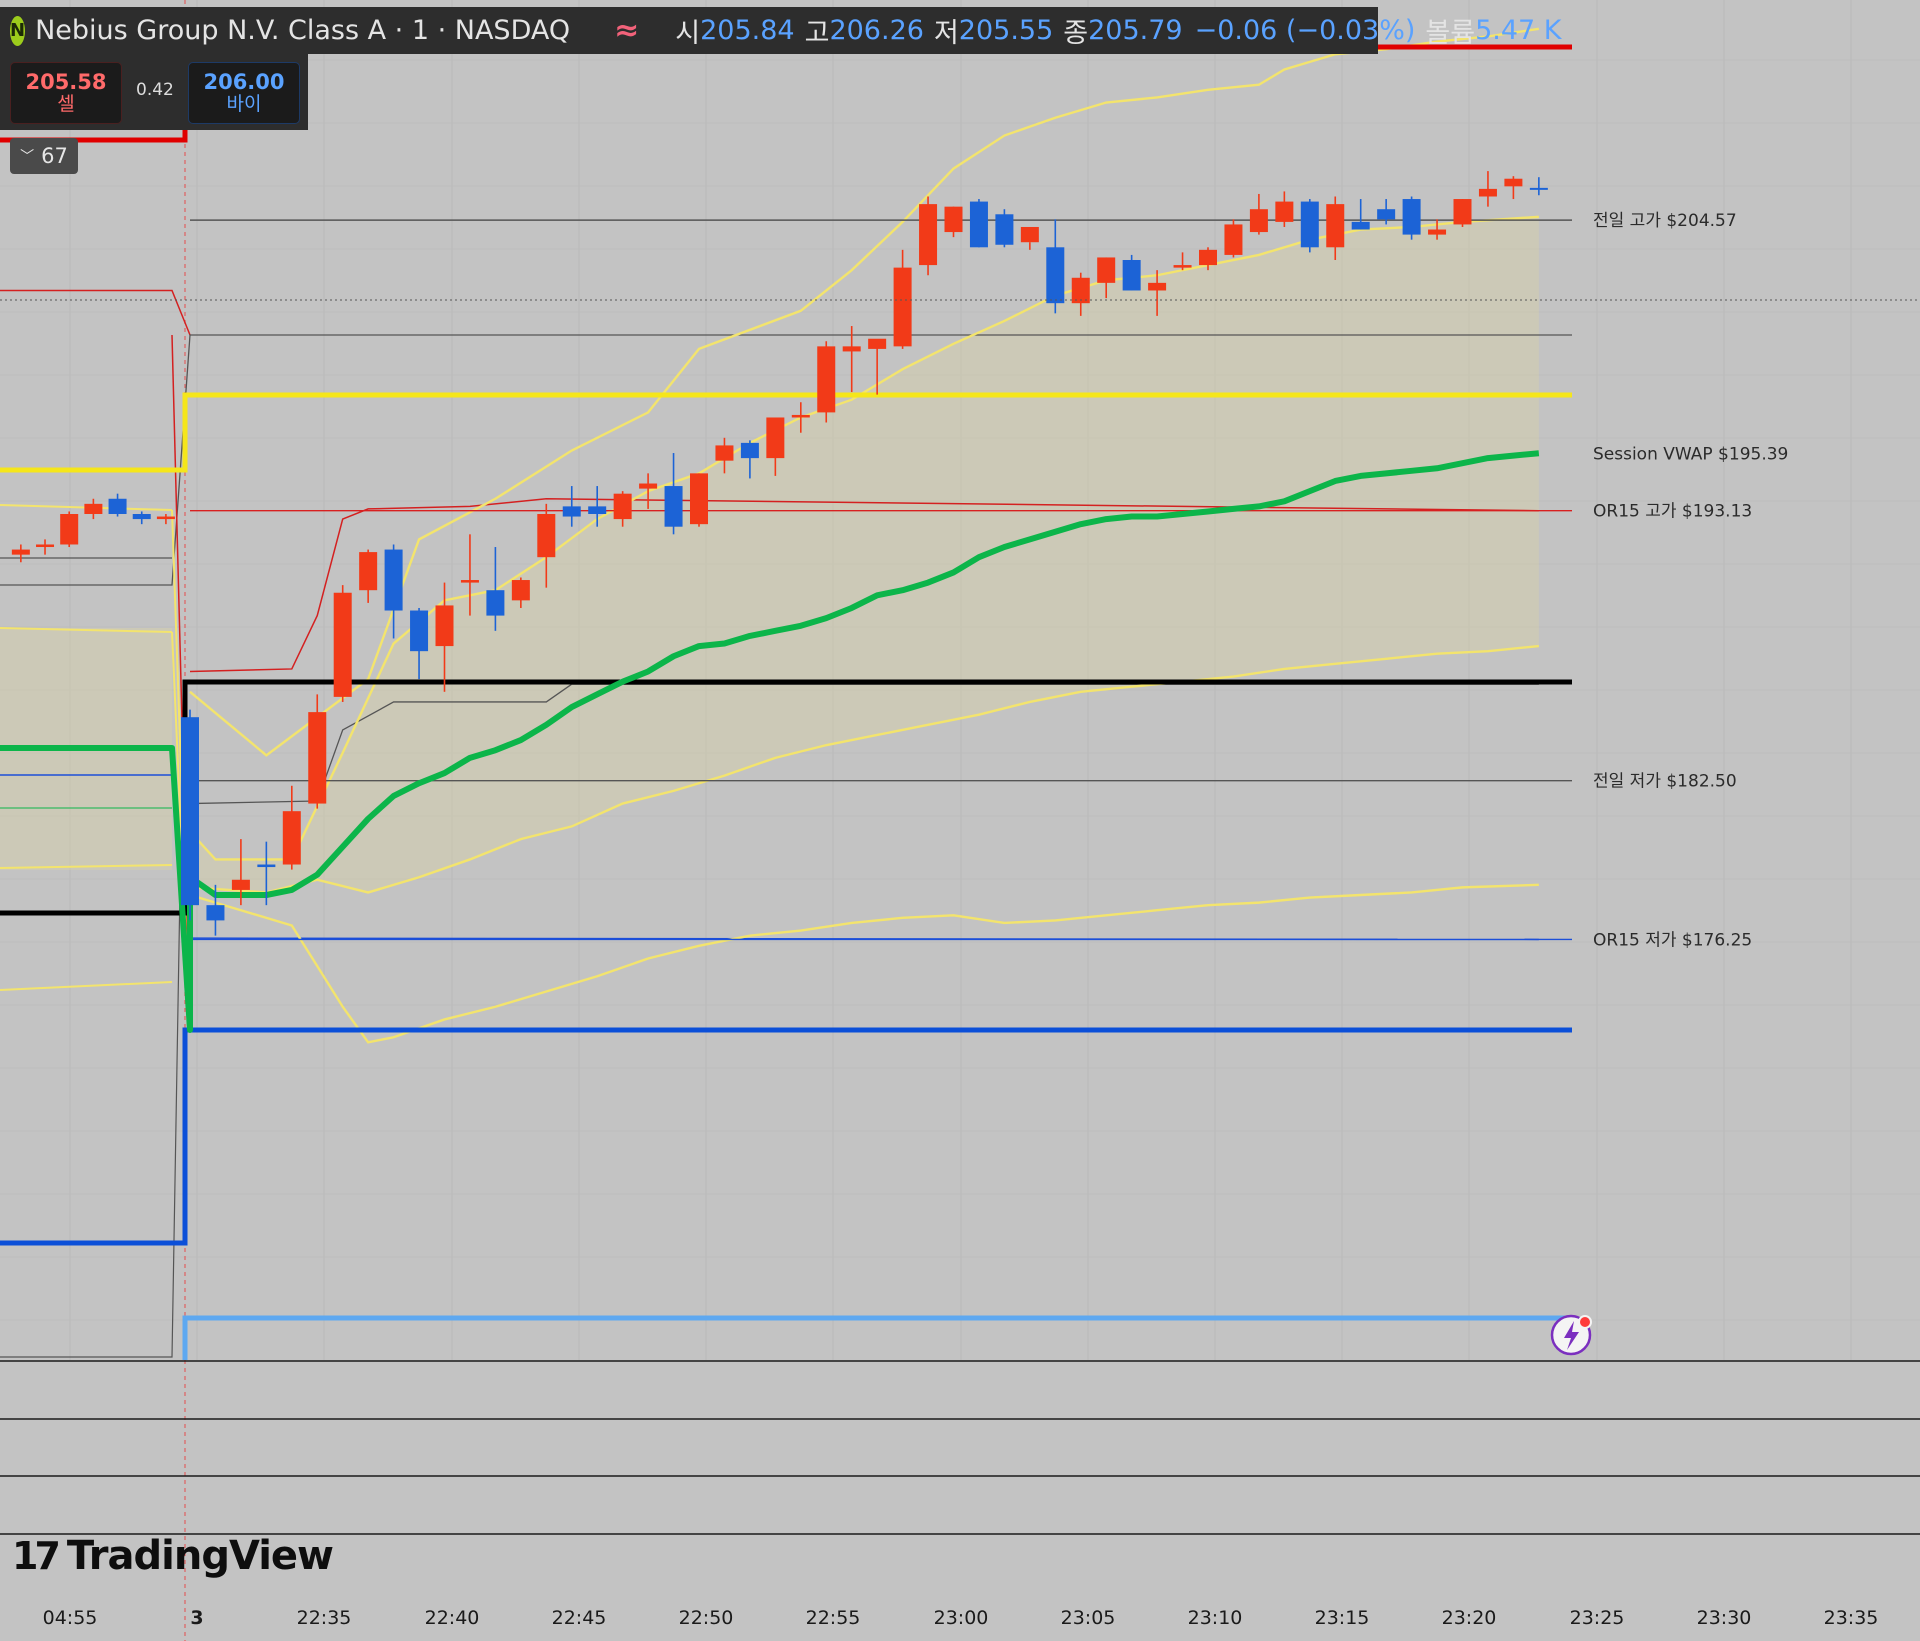 The height and width of the screenshot is (1641, 1920). I want to click on x-tick-label: 23:35, so click(1851, 1618).